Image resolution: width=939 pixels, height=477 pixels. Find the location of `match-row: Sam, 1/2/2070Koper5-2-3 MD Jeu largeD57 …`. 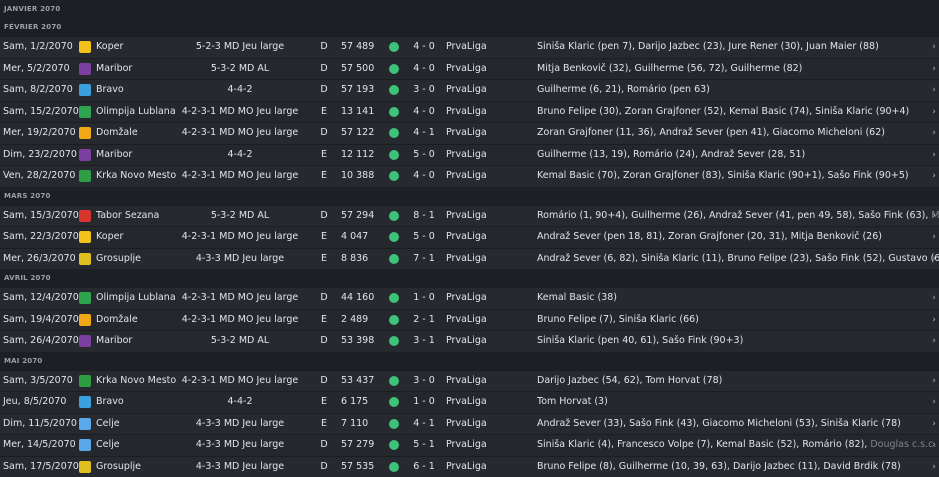

match-row: Sam, 1/2/2070Koper5-2-3 MD Jeu largeD57 … is located at coordinates (469, 47).